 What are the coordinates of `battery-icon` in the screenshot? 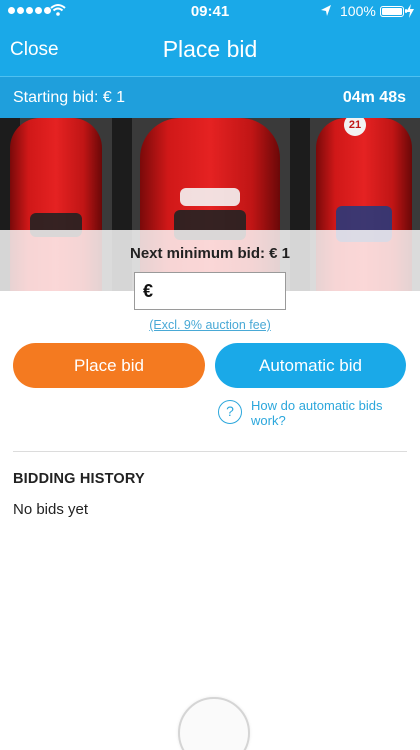 It's located at (393, 11).